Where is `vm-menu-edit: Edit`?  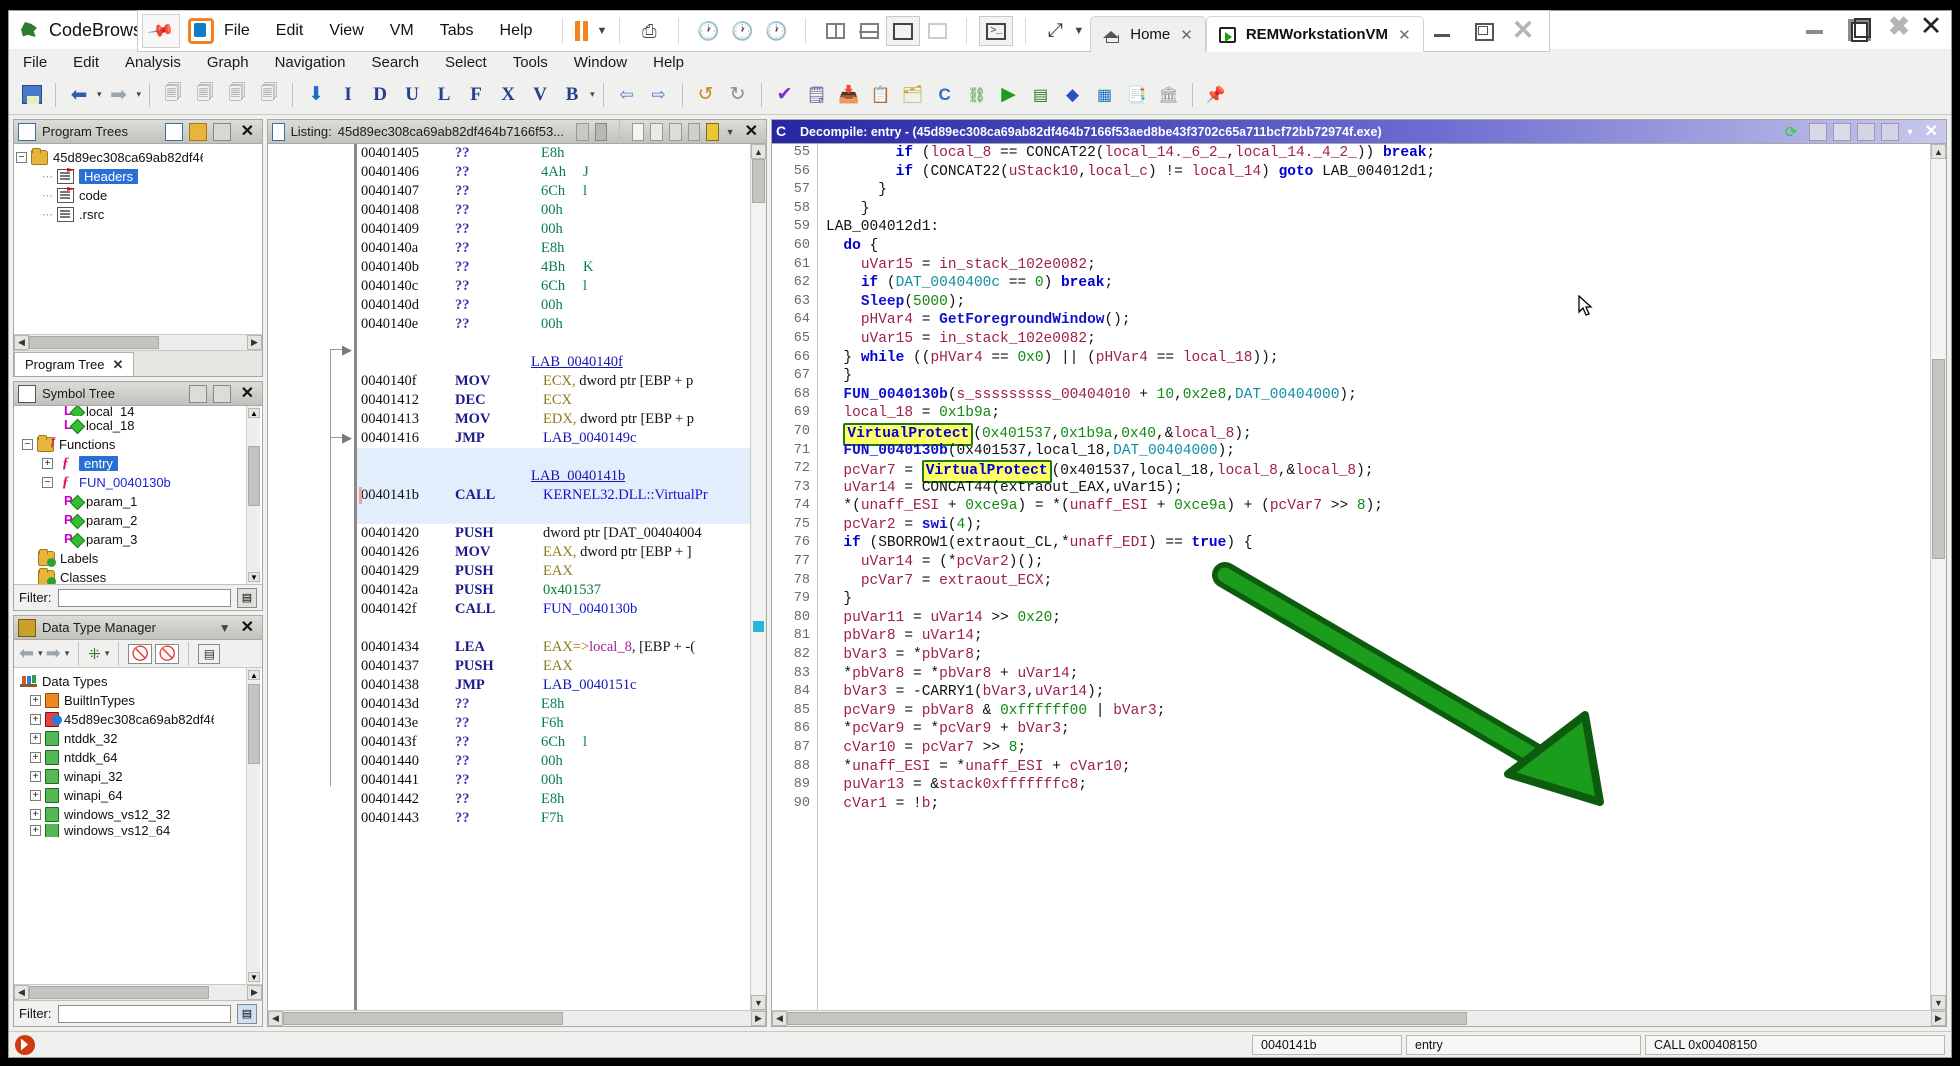 vm-menu-edit: Edit is located at coordinates (290, 31).